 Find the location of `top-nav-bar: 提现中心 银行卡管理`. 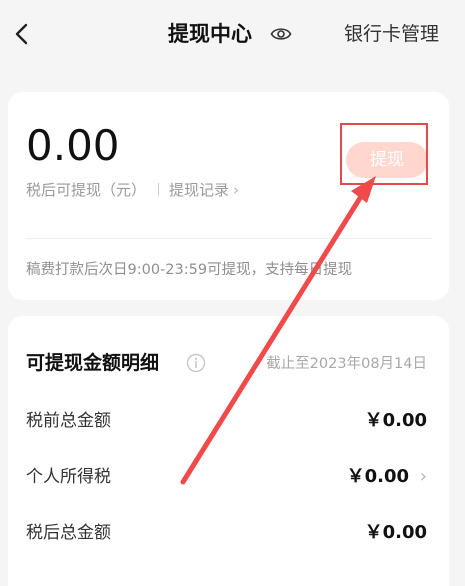

top-nav-bar: 提现中心 银行卡管理 is located at coordinates (232, 34).